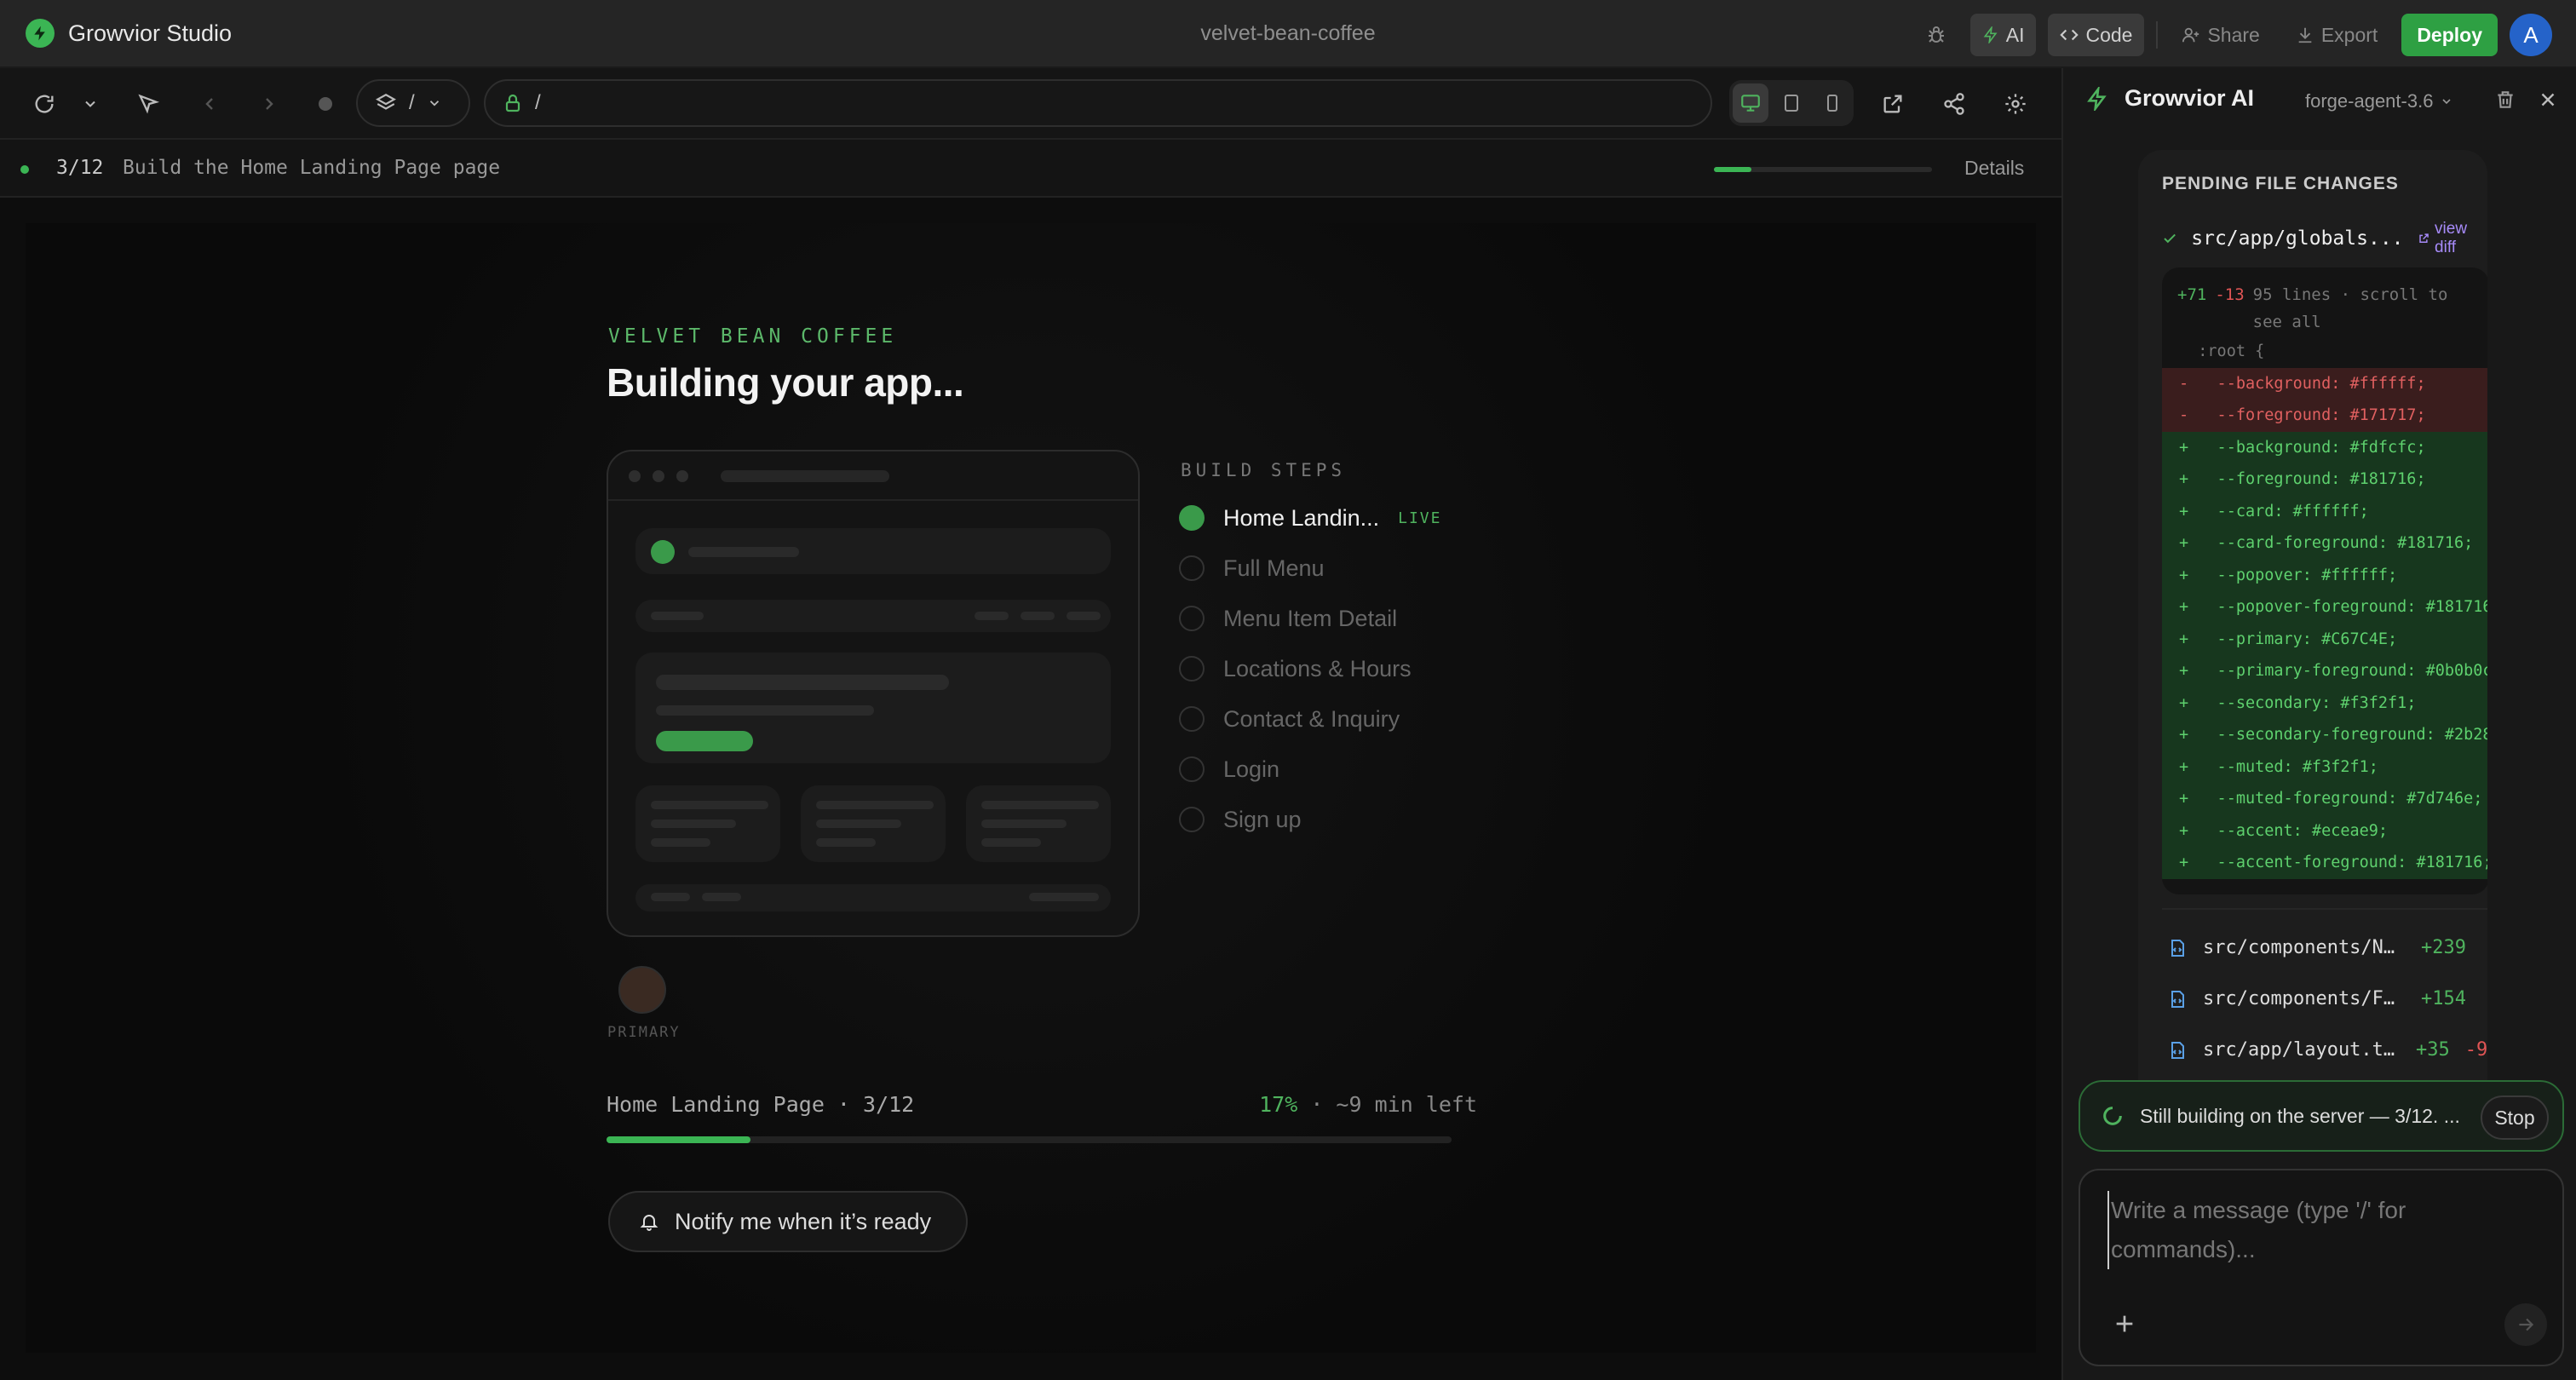 Image resolution: width=2576 pixels, height=1380 pixels. Describe the element at coordinates (1893, 104) in the screenshot. I see `open-external-button` at that location.